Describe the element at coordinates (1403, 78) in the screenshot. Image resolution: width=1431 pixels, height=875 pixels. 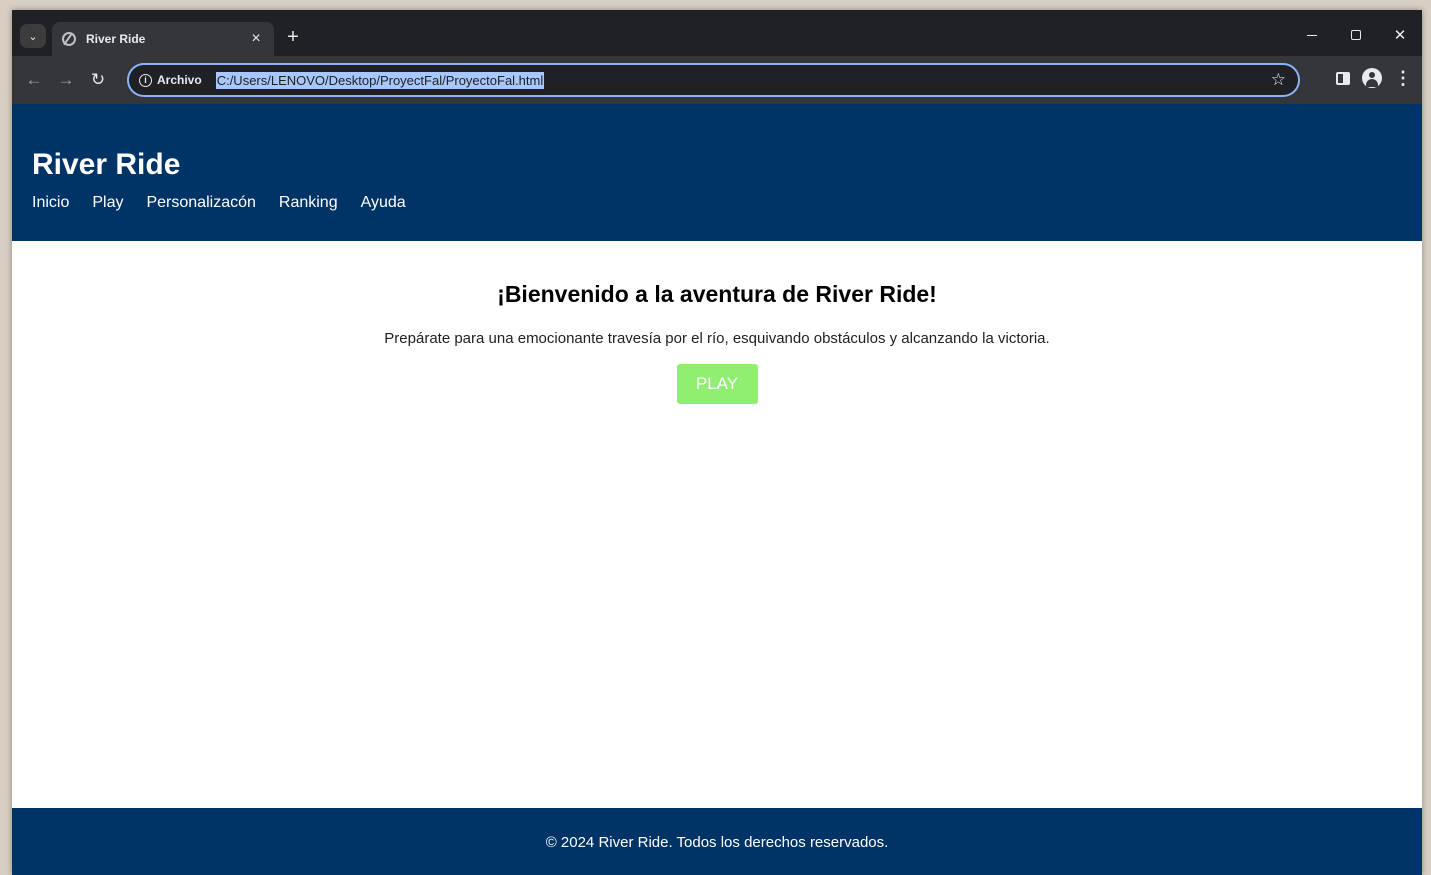
I see `kebab-menu-icon: ⋮` at that location.